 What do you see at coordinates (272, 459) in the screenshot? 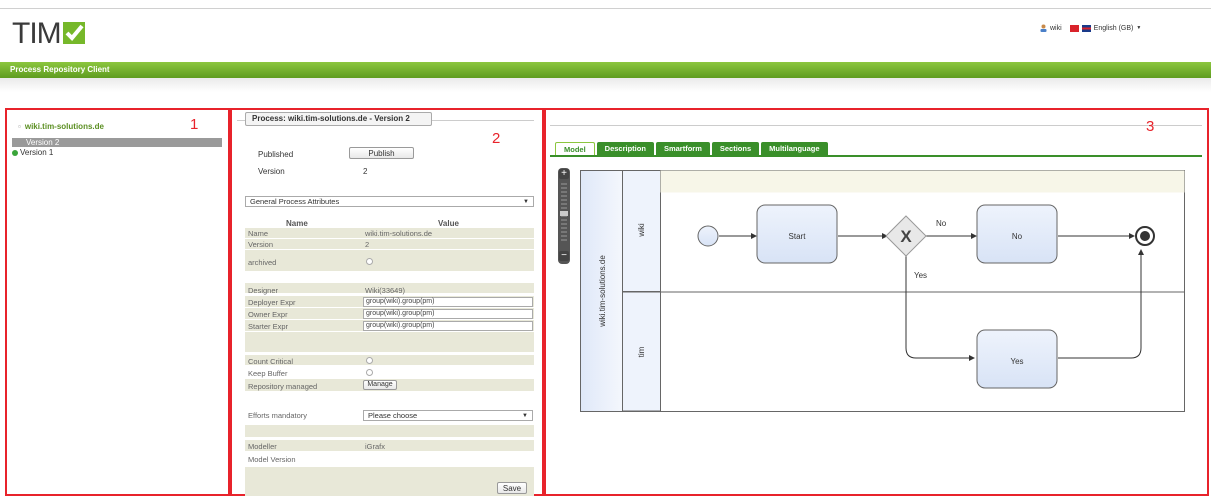
I see `model-version-label: Model Version` at bounding box center [272, 459].